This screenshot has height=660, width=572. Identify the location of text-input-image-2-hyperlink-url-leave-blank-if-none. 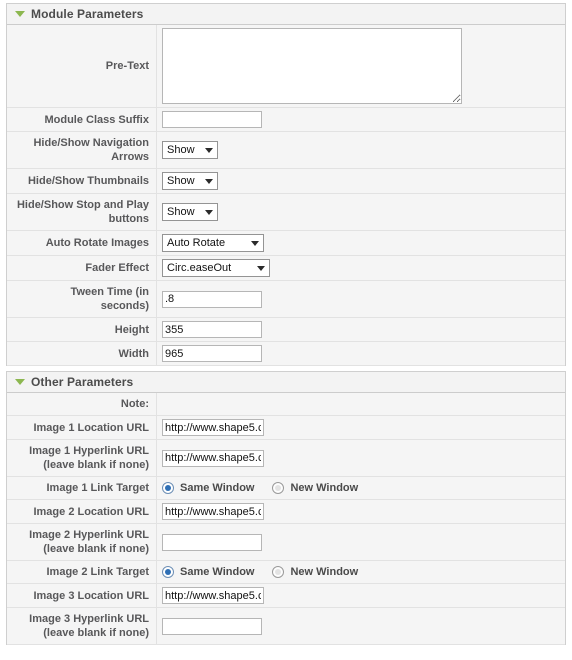
(212, 542).